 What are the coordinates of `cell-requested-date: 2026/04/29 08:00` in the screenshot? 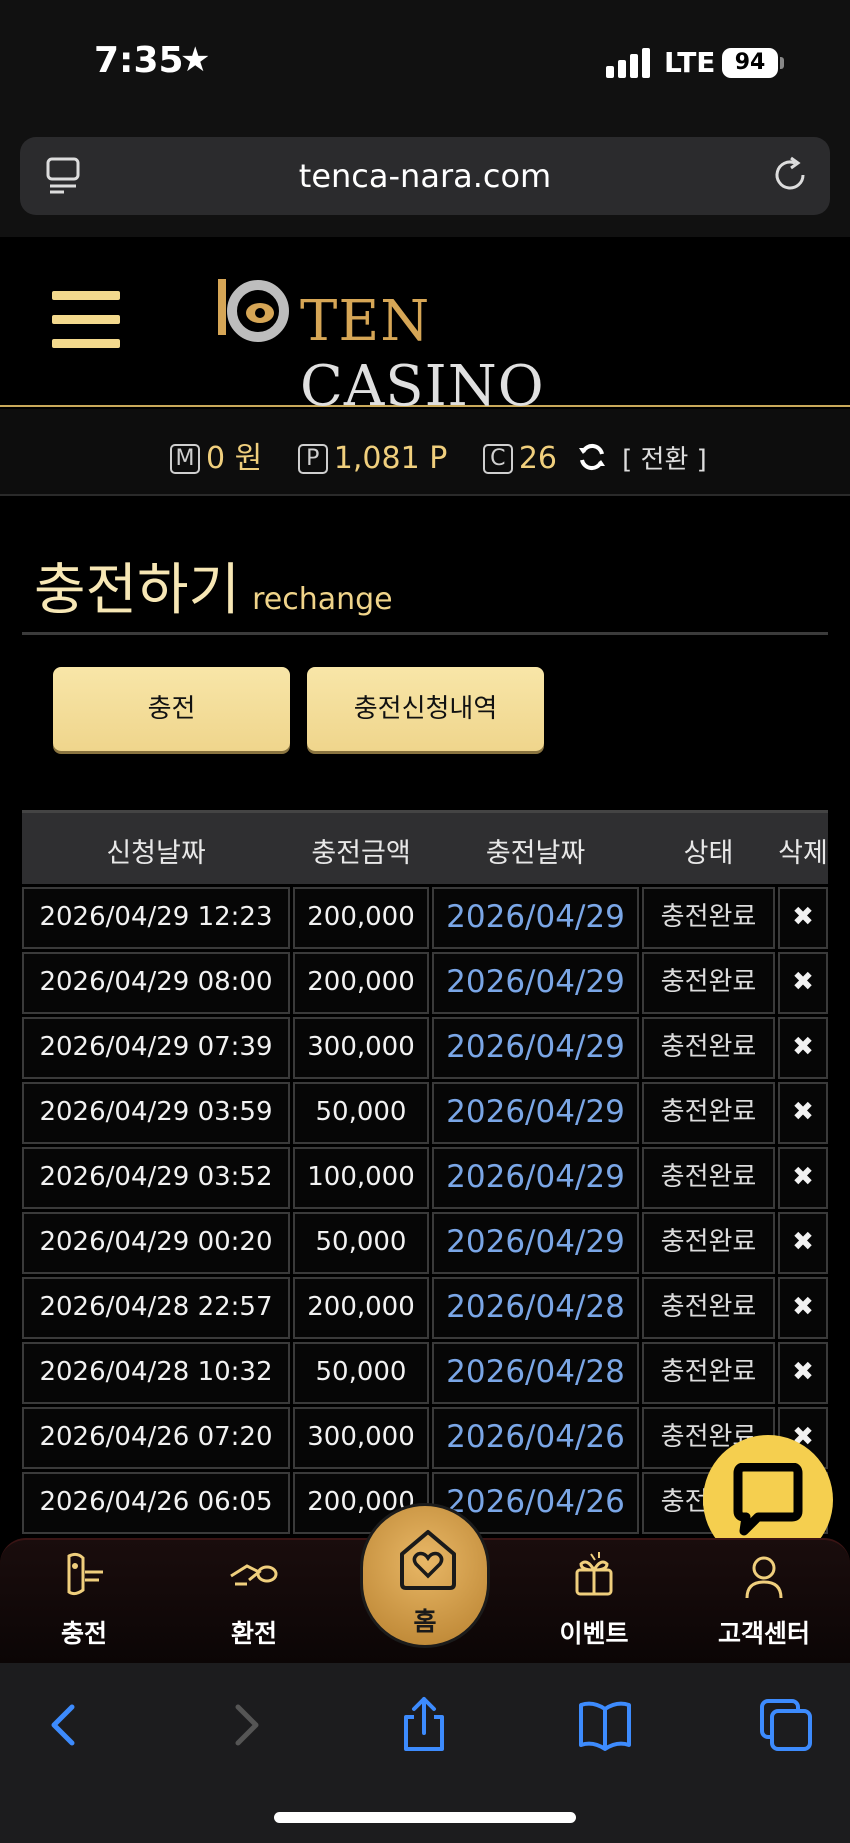 It's located at (156, 983).